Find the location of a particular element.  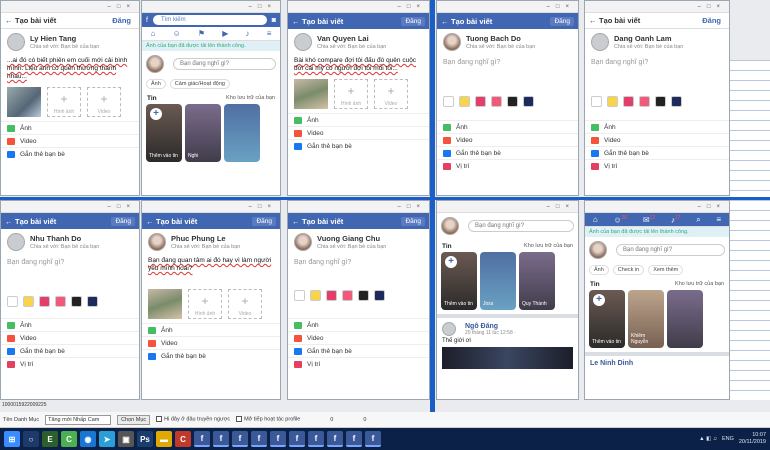

search-icon: ○ is located at coordinates (31, 439).